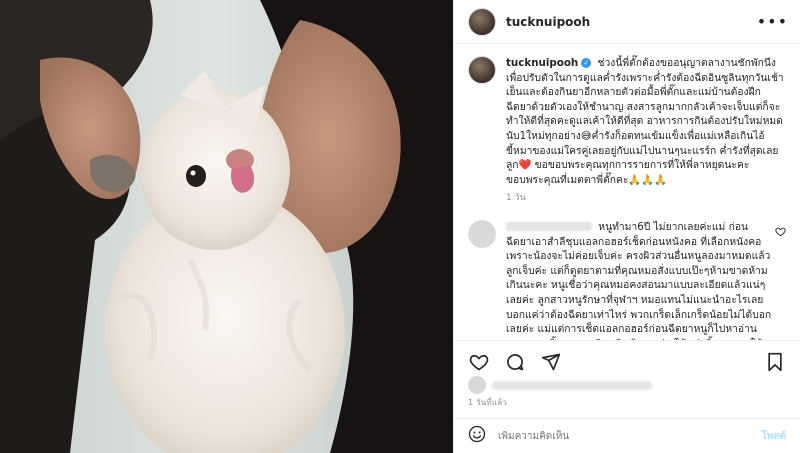 This screenshot has width=800, height=453. I want to click on verified-badge-icon: ✓, so click(586, 63).